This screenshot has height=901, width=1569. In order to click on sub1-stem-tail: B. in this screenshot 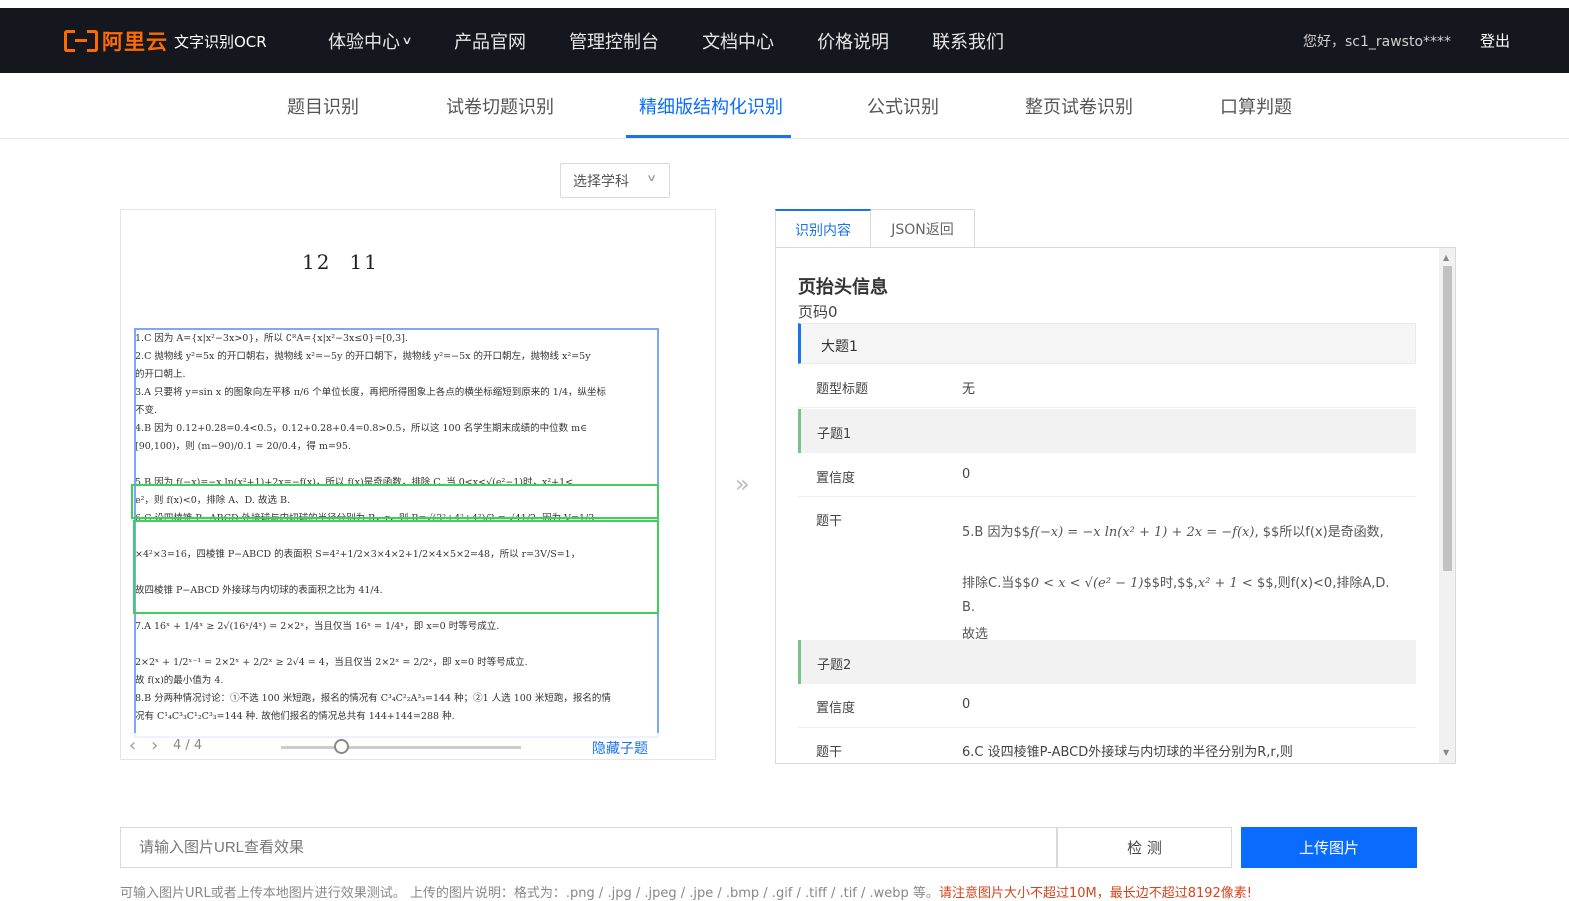, I will do `click(969, 607)`.